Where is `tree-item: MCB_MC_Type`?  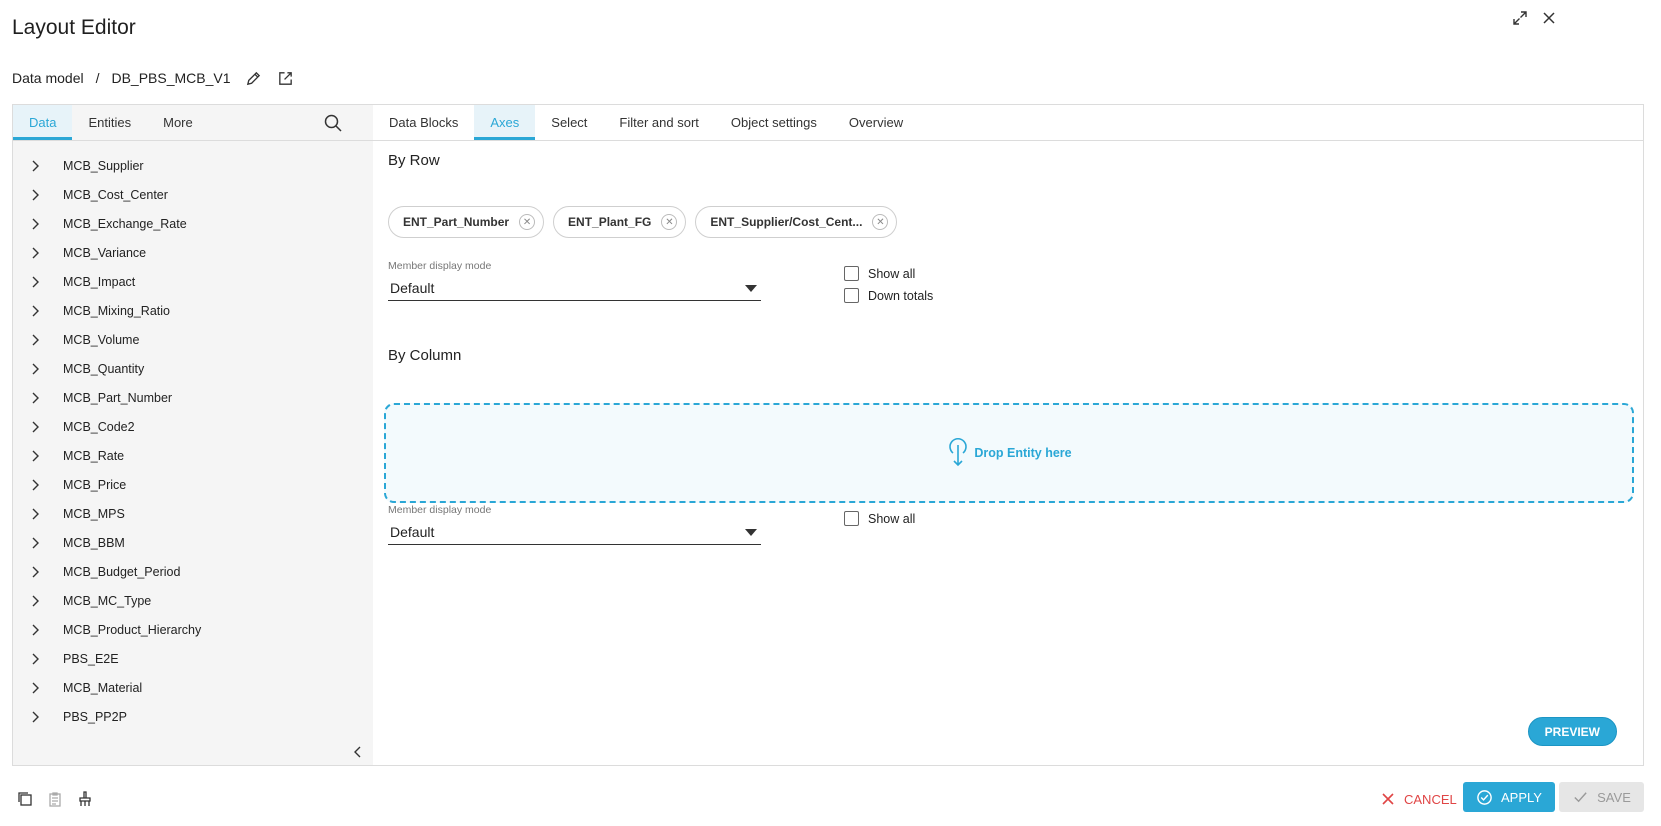 tree-item: MCB_MC_Type is located at coordinates (193, 600).